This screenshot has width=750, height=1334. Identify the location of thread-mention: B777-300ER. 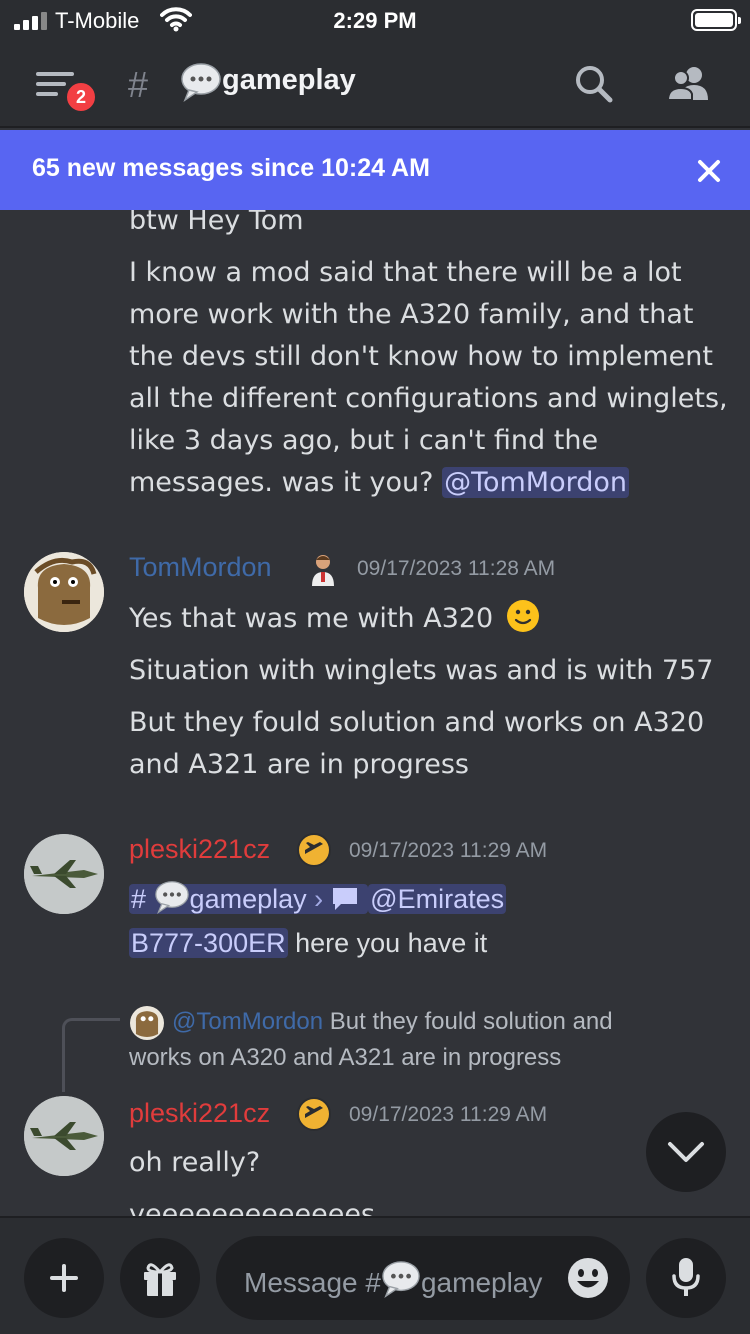
(208, 943).